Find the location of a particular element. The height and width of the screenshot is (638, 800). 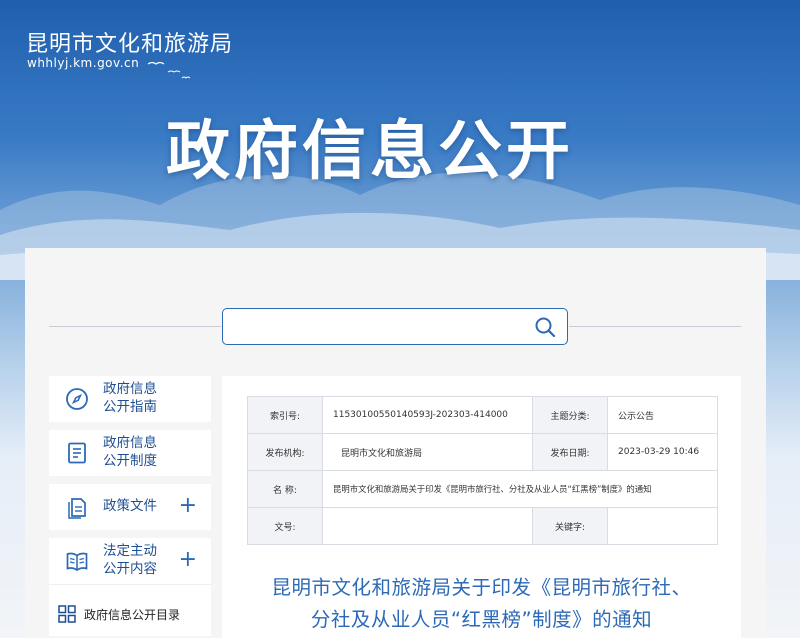

name-label: 名 称: is located at coordinates (285, 489).